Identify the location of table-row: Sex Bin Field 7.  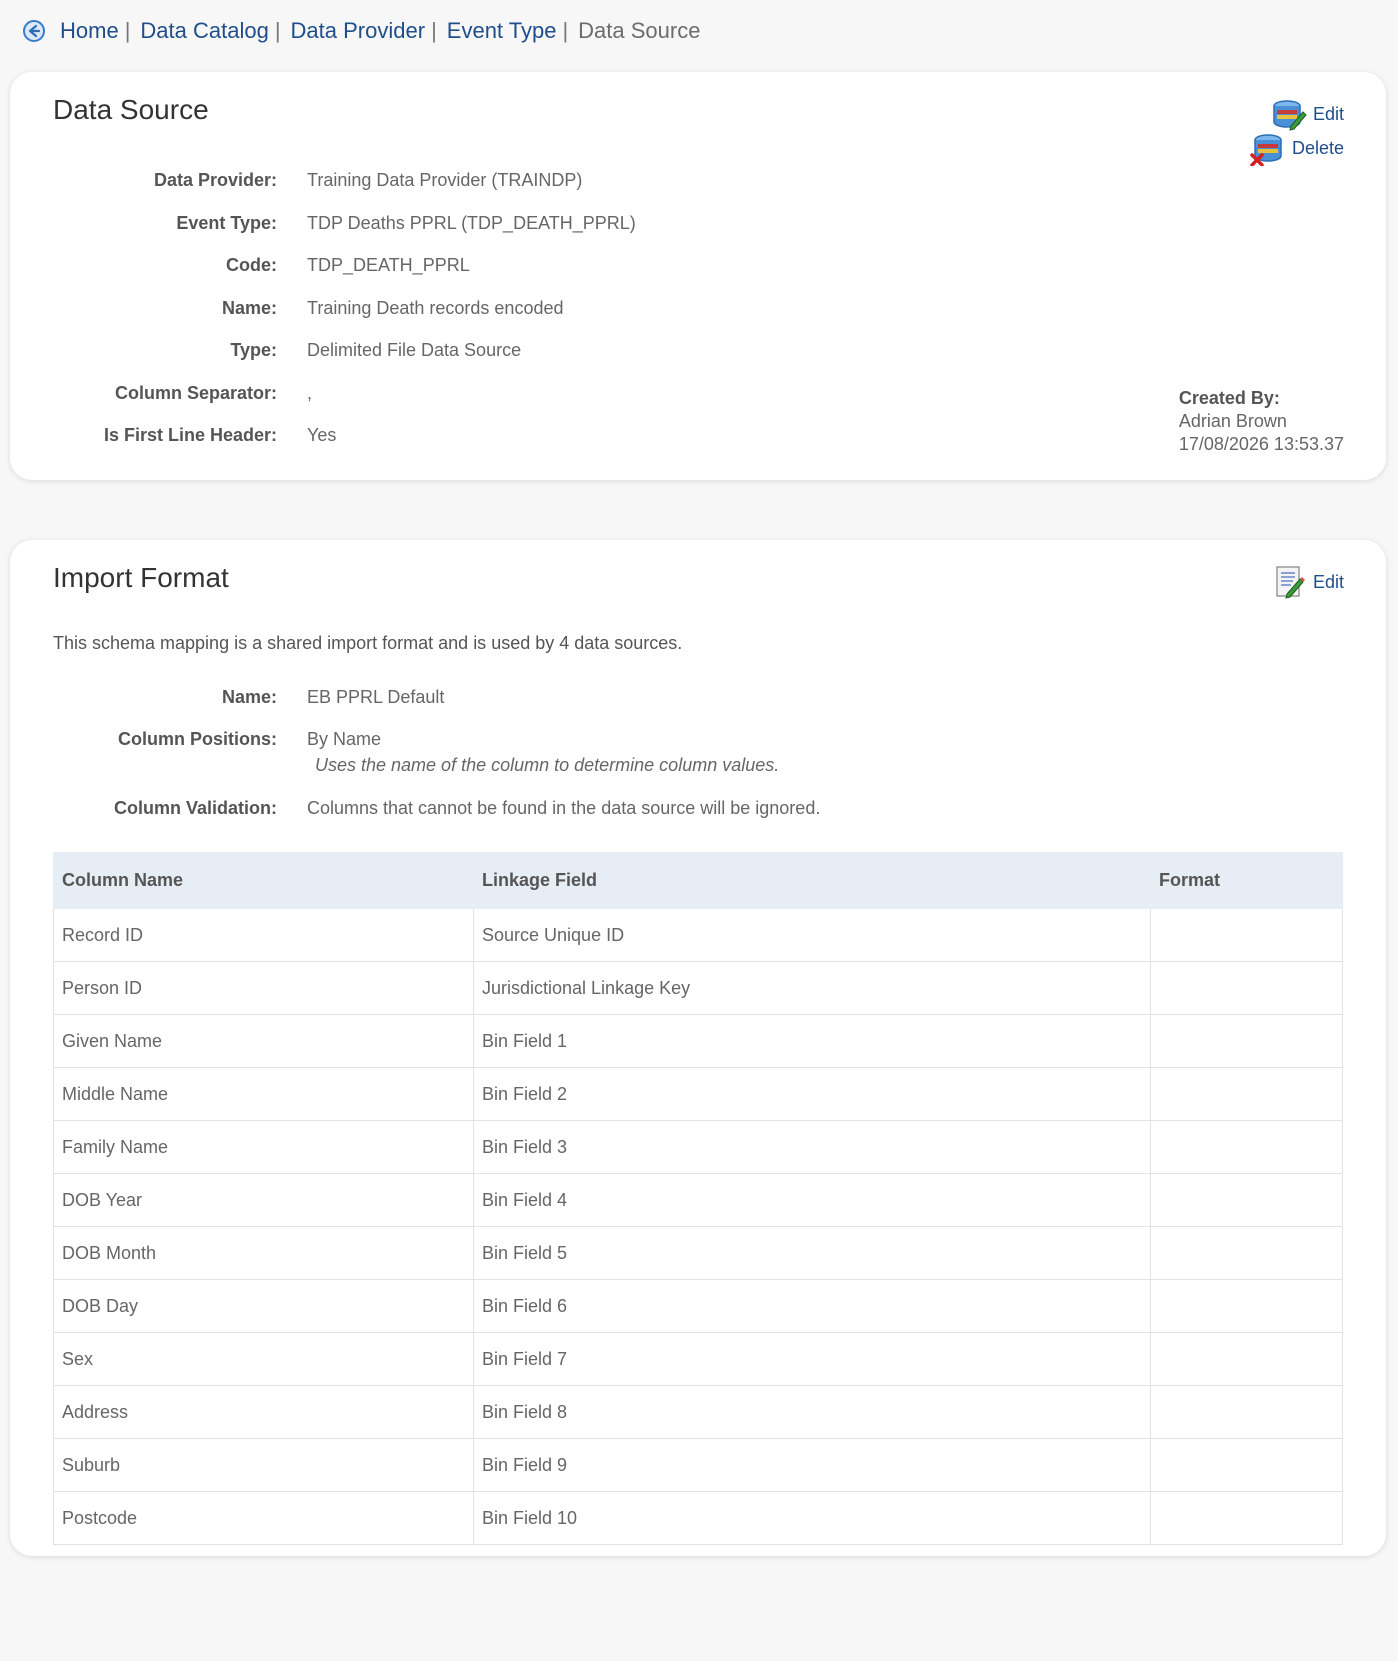
(698, 1359).